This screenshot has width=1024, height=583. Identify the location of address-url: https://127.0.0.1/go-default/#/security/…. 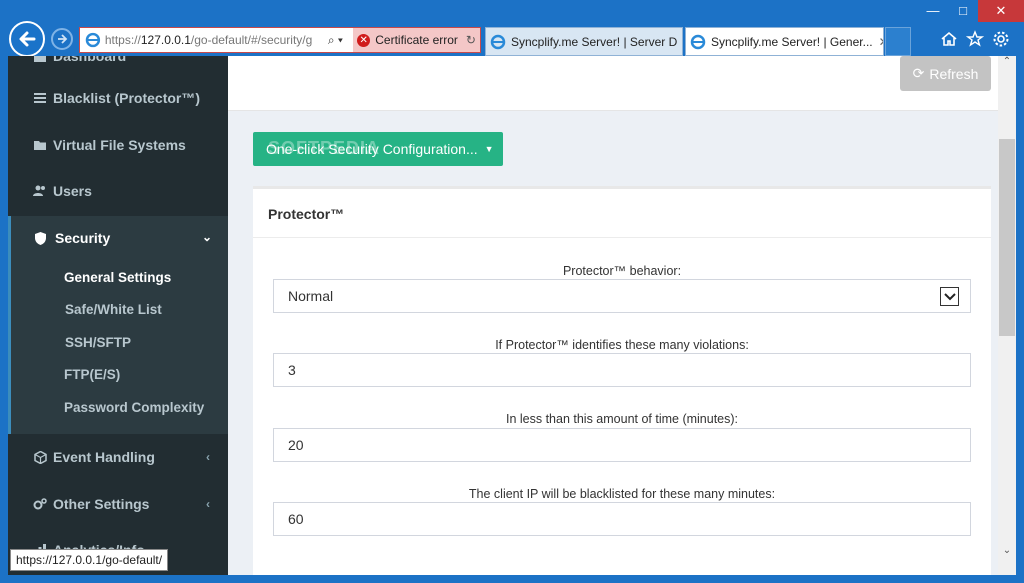
(208, 40).